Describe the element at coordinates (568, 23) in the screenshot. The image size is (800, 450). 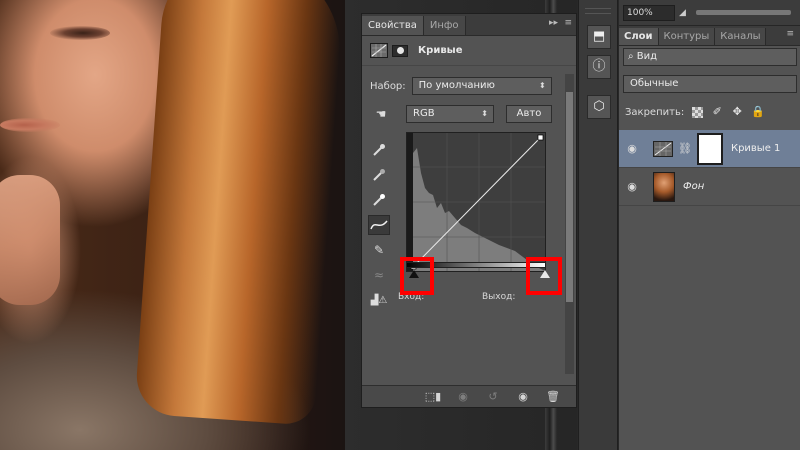
I see `panel-menu-icon: ≡` at that location.